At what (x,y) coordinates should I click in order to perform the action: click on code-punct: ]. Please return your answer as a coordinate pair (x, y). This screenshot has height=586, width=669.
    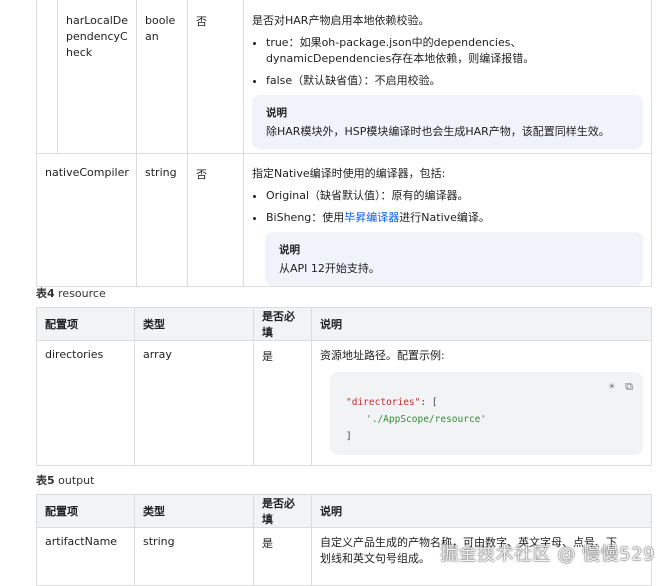
    Looking at the image, I should click on (349, 436).